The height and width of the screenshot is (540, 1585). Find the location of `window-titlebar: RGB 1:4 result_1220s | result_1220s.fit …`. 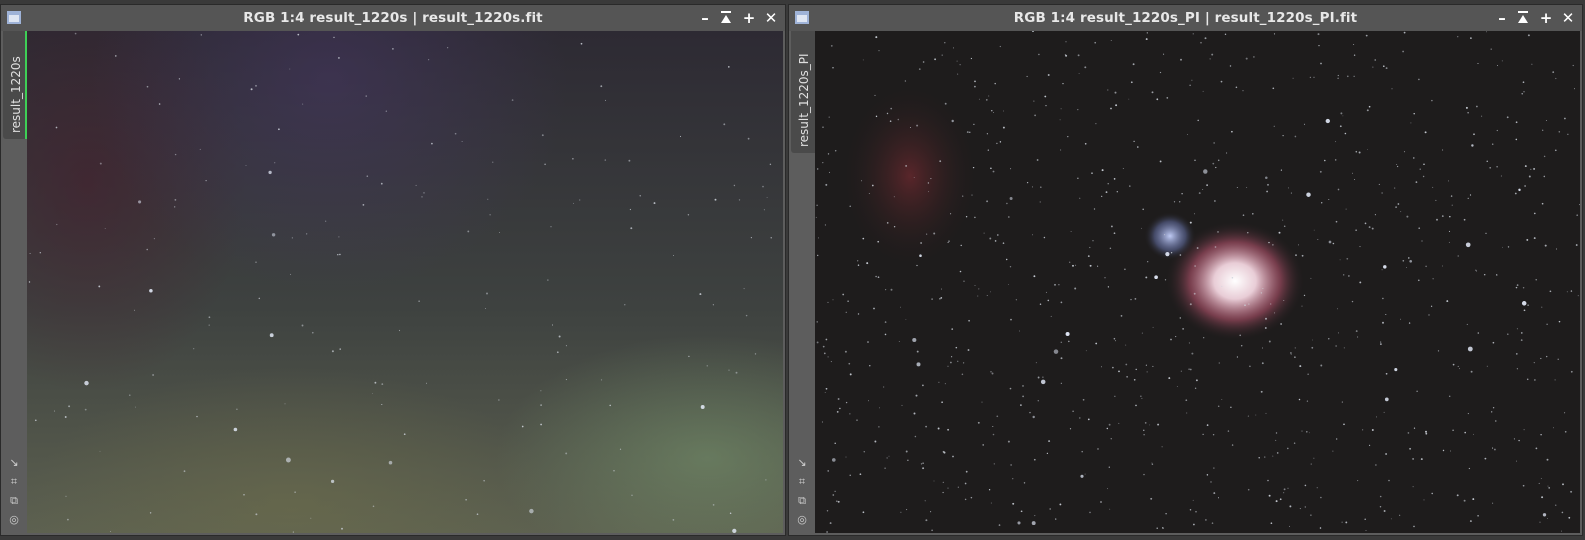

window-titlebar: RGB 1:4 result_1220s | result_1220s.fit … is located at coordinates (393, 18).